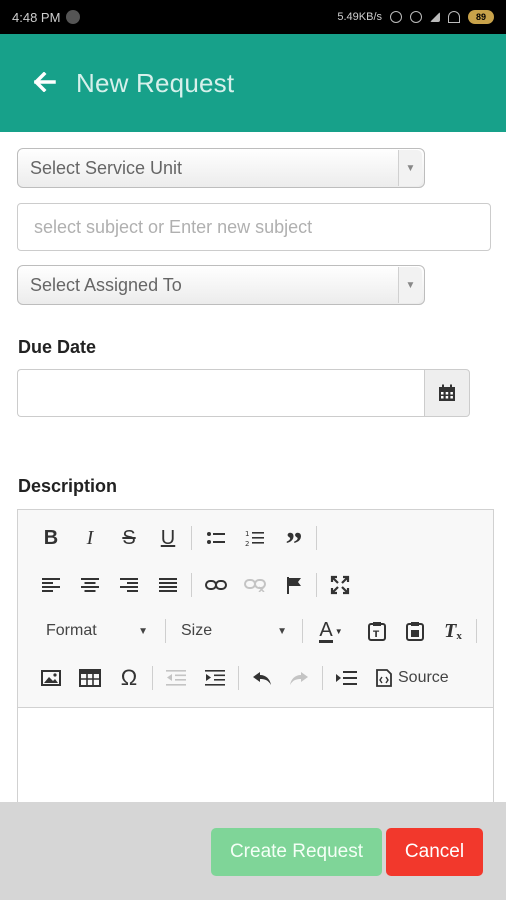 This screenshot has width=506, height=900. What do you see at coordinates (51, 538) in the screenshot?
I see `bold-icon: B` at bounding box center [51, 538].